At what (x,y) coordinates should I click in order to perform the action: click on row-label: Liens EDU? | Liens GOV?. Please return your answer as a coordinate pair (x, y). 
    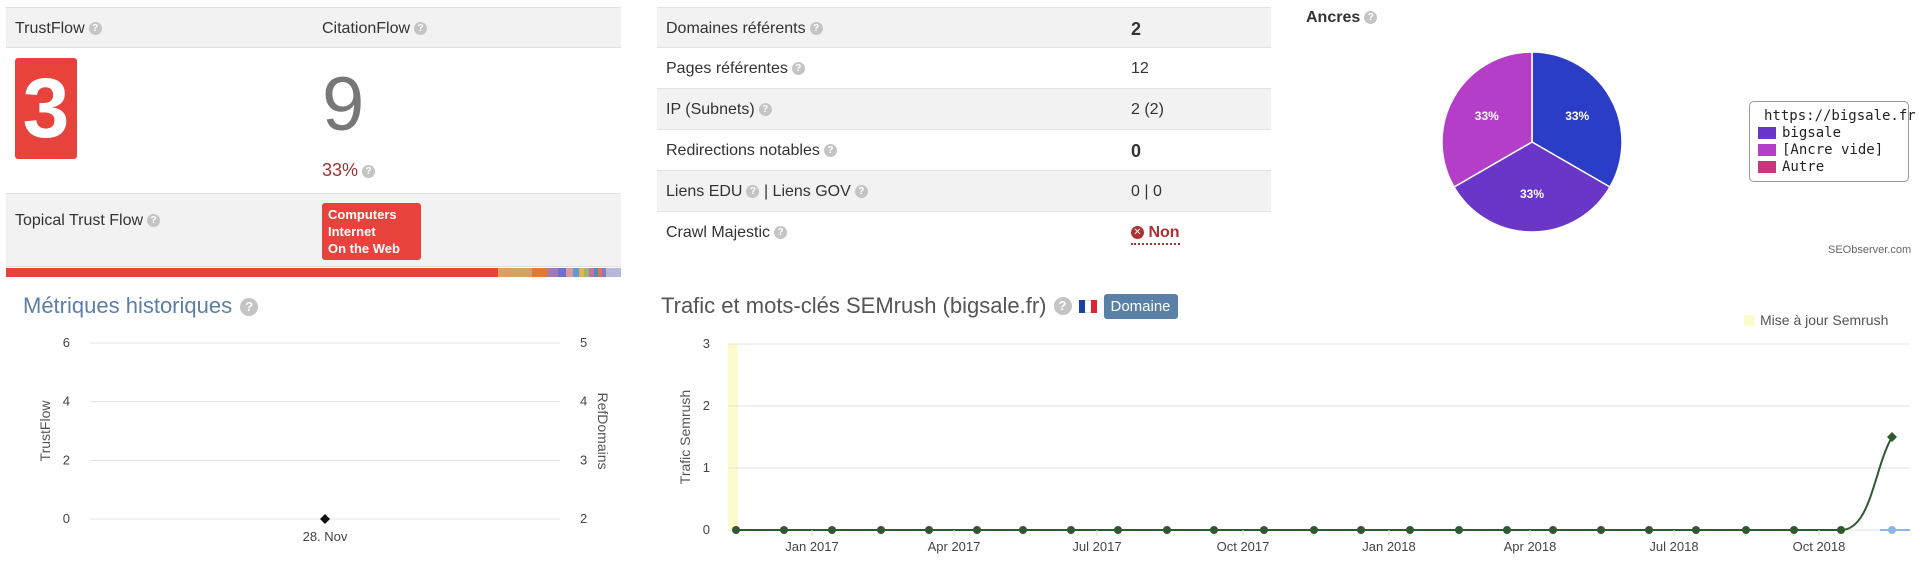
    Looking at the image, I should click on (767, 192).